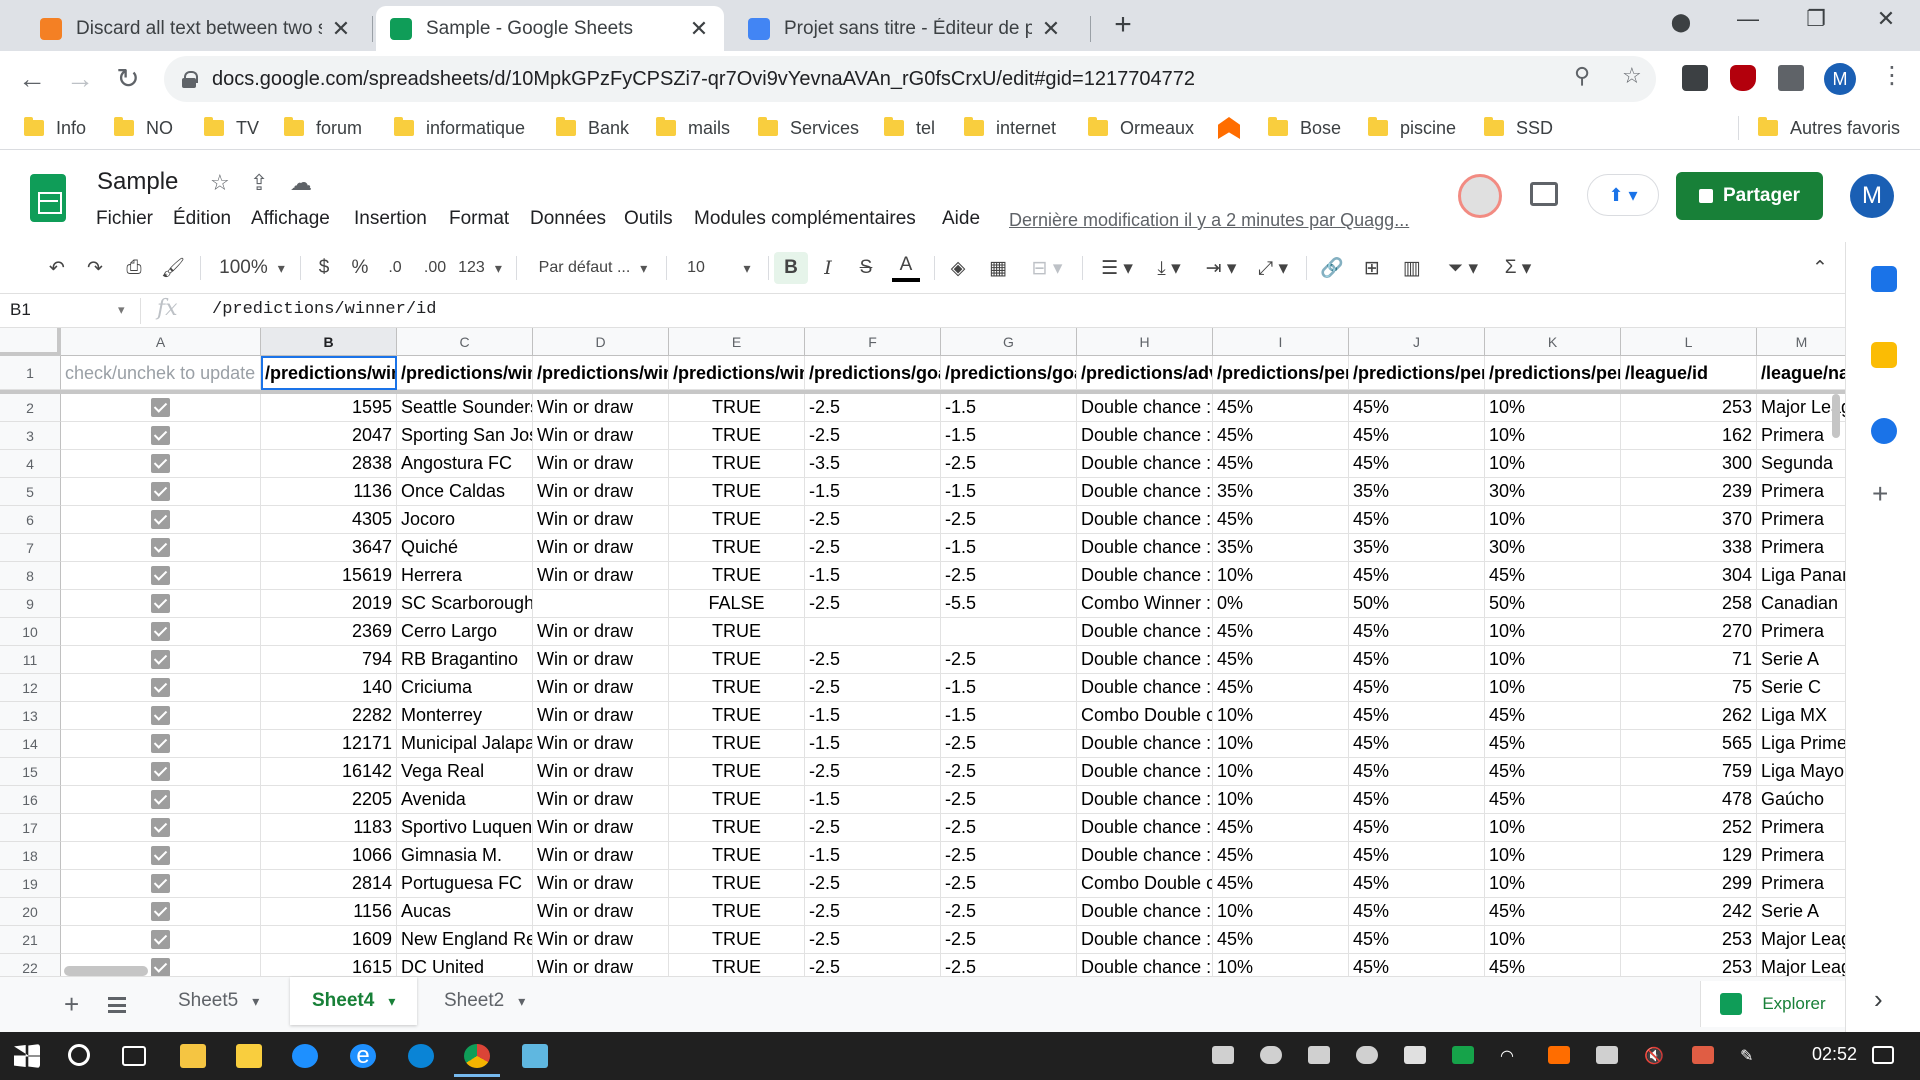 Image resolution: width=1920 pixels, height=1080 pixels. Describe the element at coordinates (301, 183) in the screenshot. I see `cloud-saved-icon: ☁` at that location.